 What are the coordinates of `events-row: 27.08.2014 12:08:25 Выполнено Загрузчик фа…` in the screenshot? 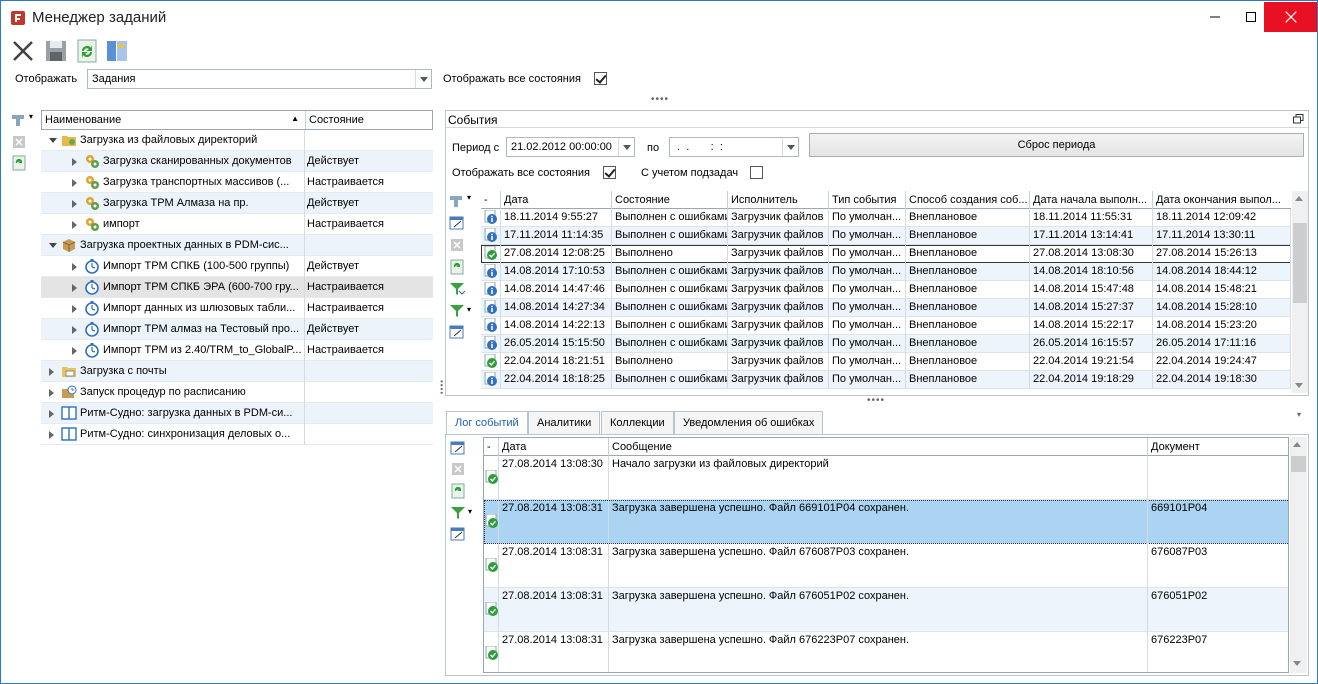 It's located at (886, 254).